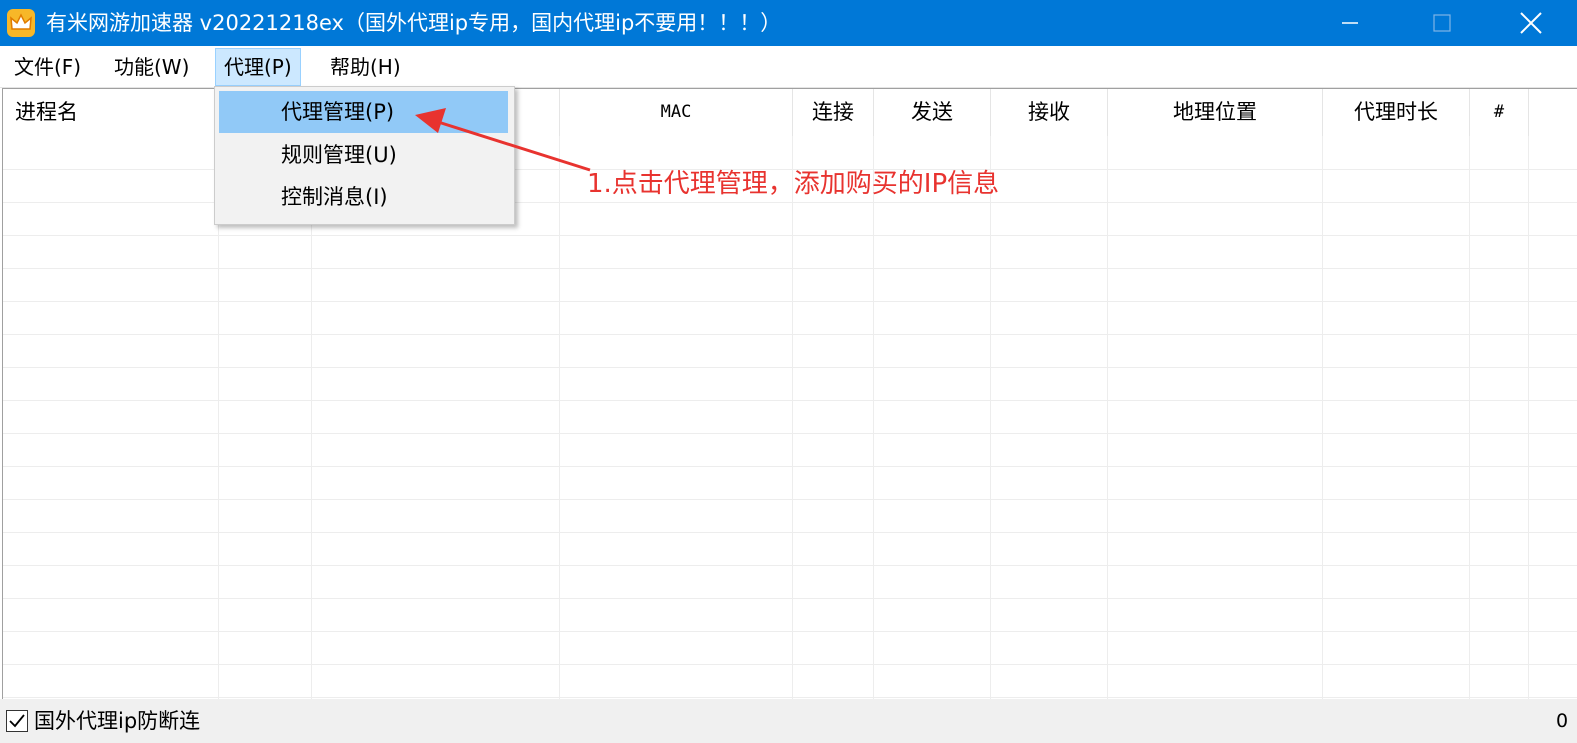  Describe the element at coordinates (793, 184) in the screenshot. I see `annotation-text: 1.点击代理管理，添加购买的IP信息` at that location.